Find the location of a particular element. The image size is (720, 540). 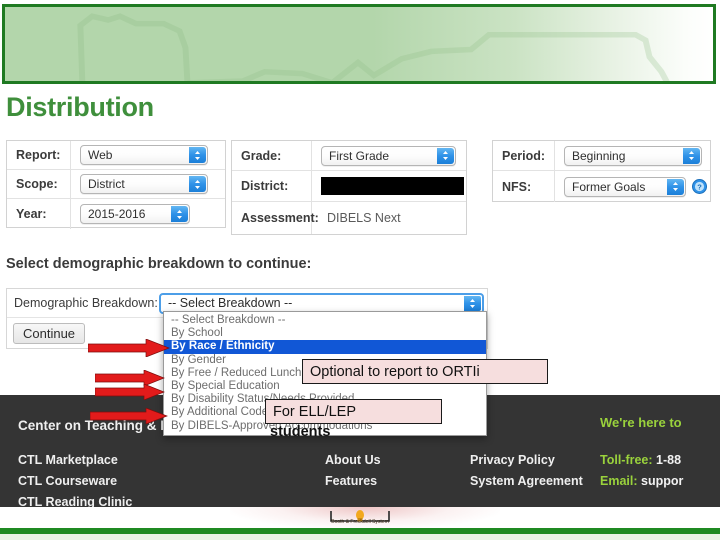

demographic-select-value: -- Select Breakdown -- is located at coordinates (230, 303).